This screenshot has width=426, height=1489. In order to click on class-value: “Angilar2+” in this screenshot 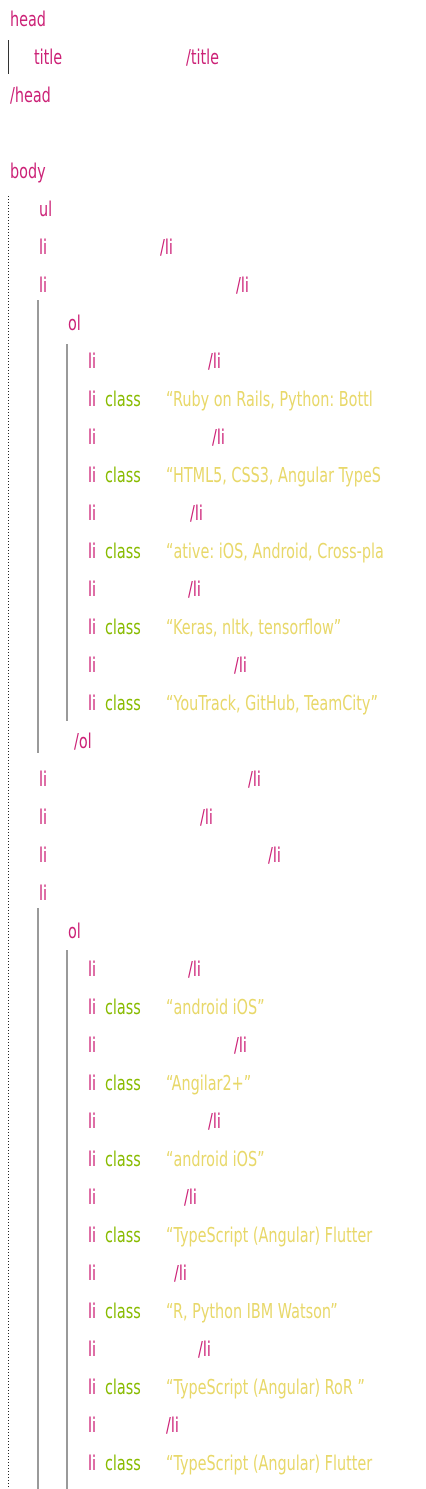, I will do `click(209, 1083)`.